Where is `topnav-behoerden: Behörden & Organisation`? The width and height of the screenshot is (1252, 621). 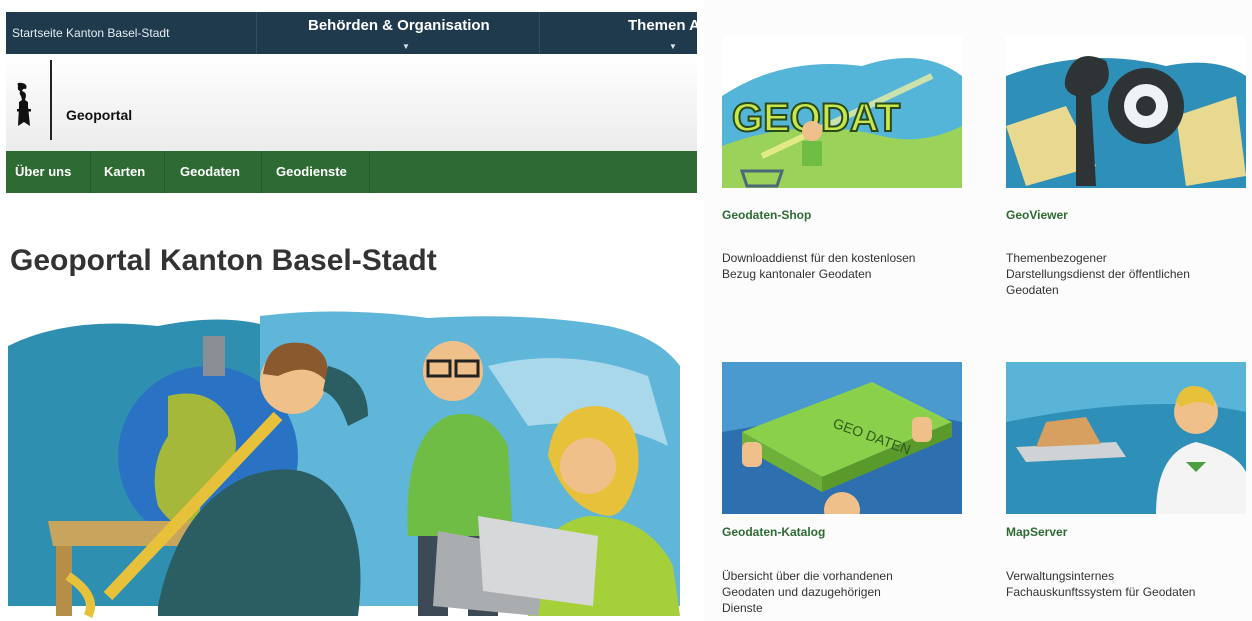
topnav-behoerden: Behörden & Organisation is located at coordinates (399, 25).